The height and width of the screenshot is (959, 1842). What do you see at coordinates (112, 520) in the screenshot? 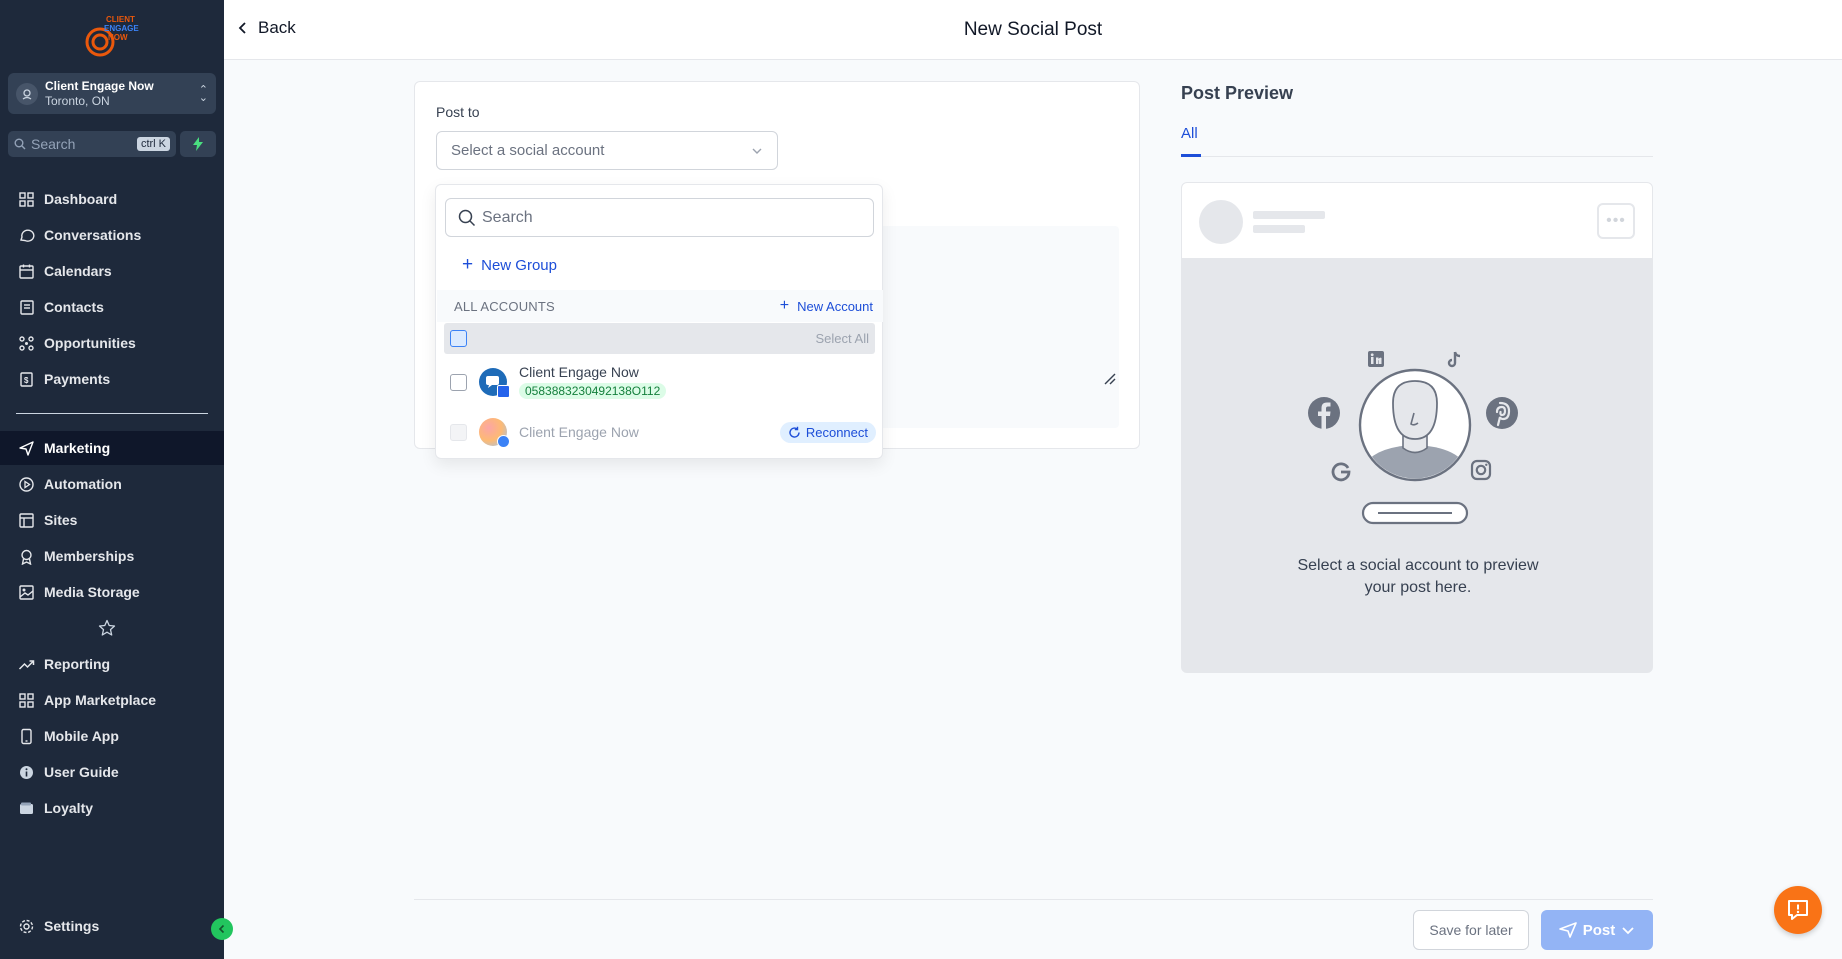
I see `sidebar-item-sites: Sites` at bounding box center [112, 520].